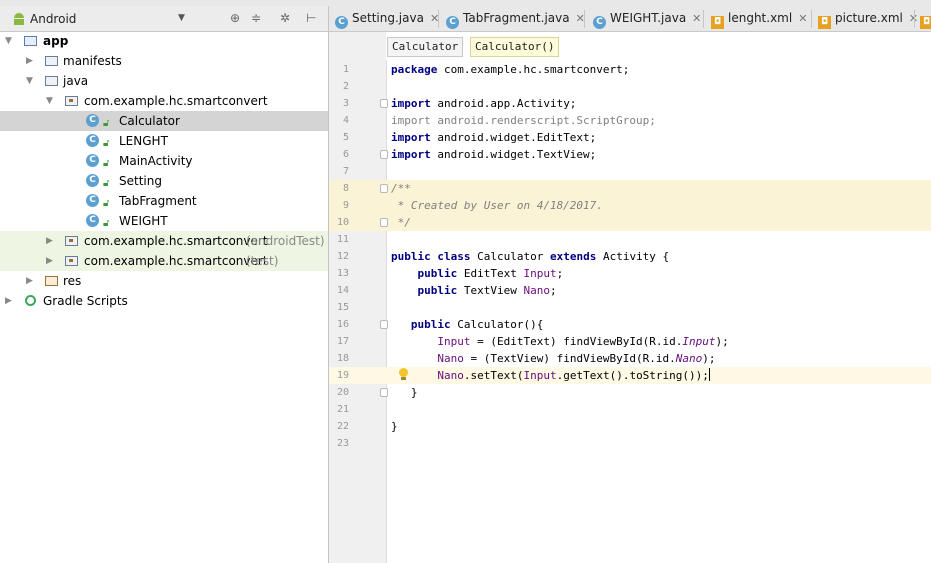 Image resolution: width=931 pixels, height=563 pixels. Describe the element at coordinates (497, 205) in the screenshot. I see `code-text: * Created by User on 4/18/2017.` at that location.